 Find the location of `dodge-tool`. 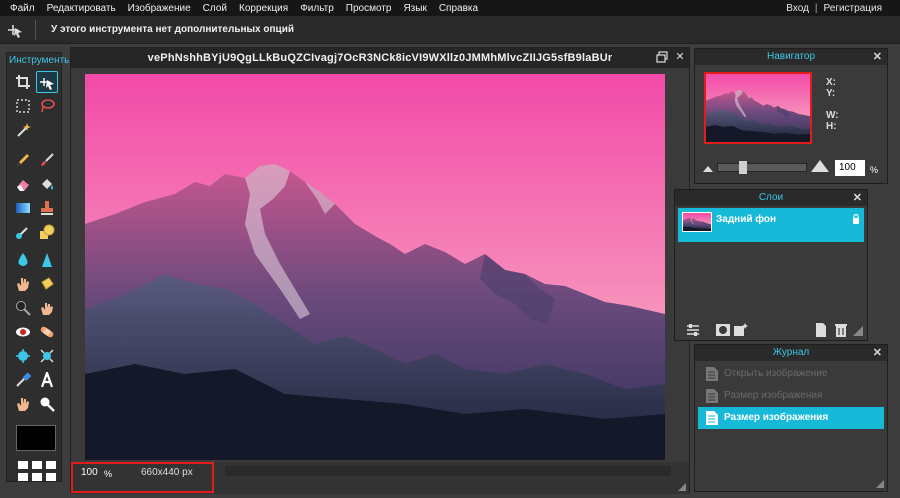

dodge-tool is located at coordinates (23, 308).